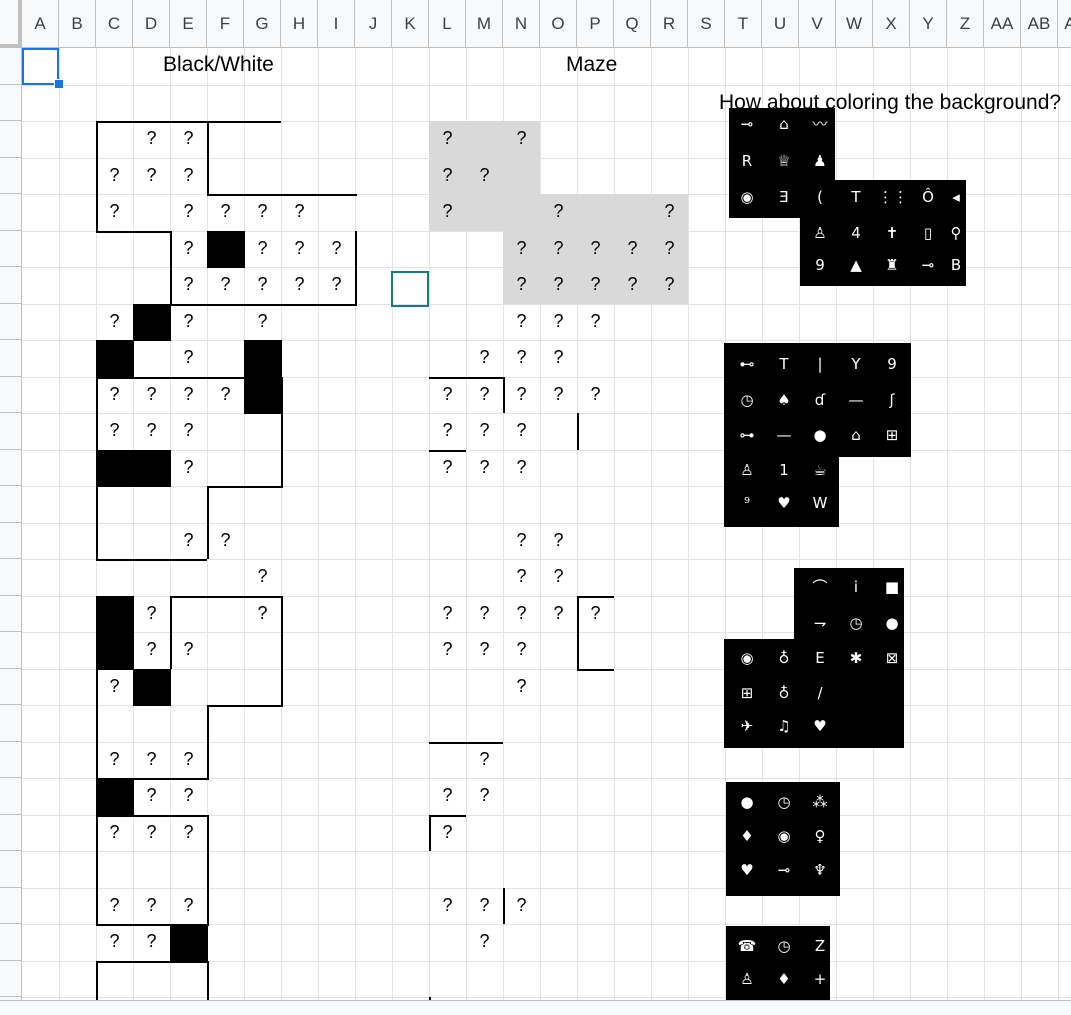  I want to click on column-header-ac: AC, so click(1064, 24).